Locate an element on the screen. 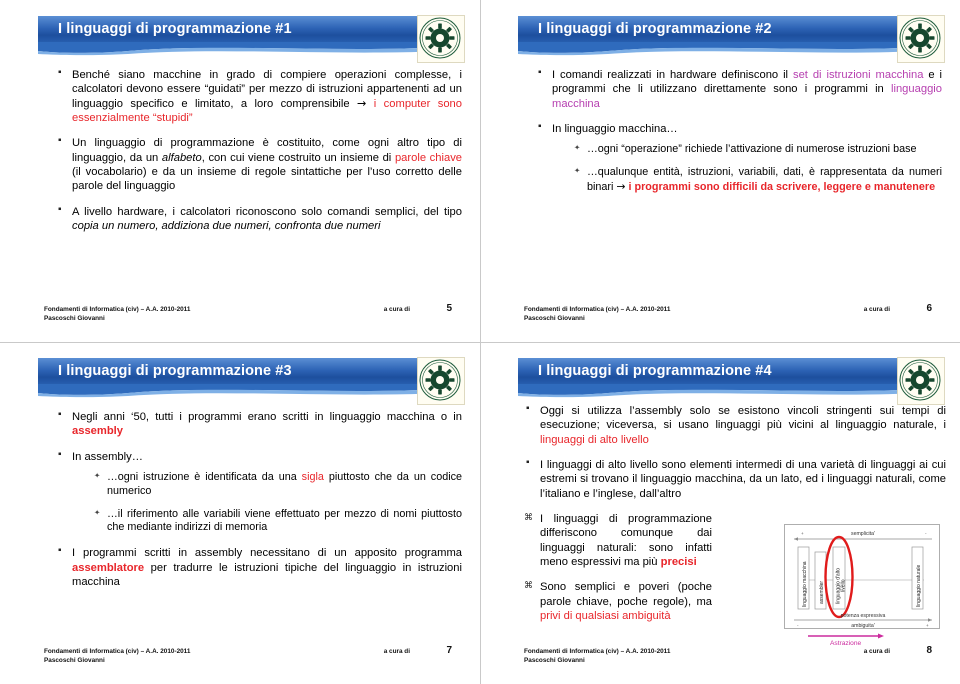  highlight-text: sigla is located at coordinates (312, 476).